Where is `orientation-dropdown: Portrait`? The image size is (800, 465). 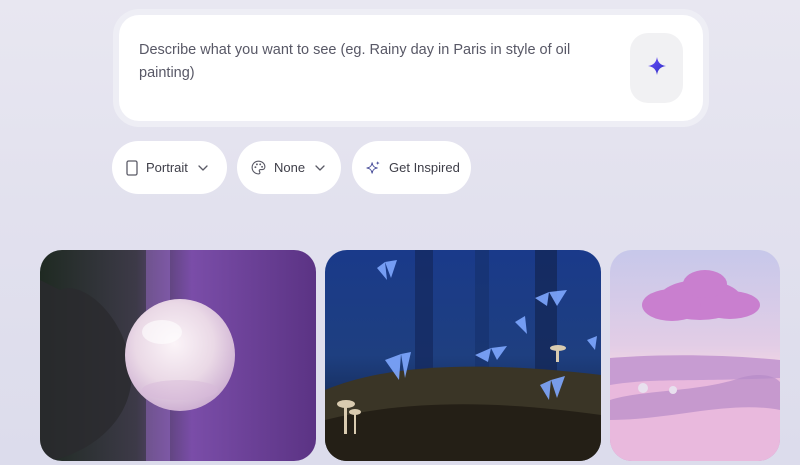 orientation-dropdown: Portrait is located at coordinates (169, 167).